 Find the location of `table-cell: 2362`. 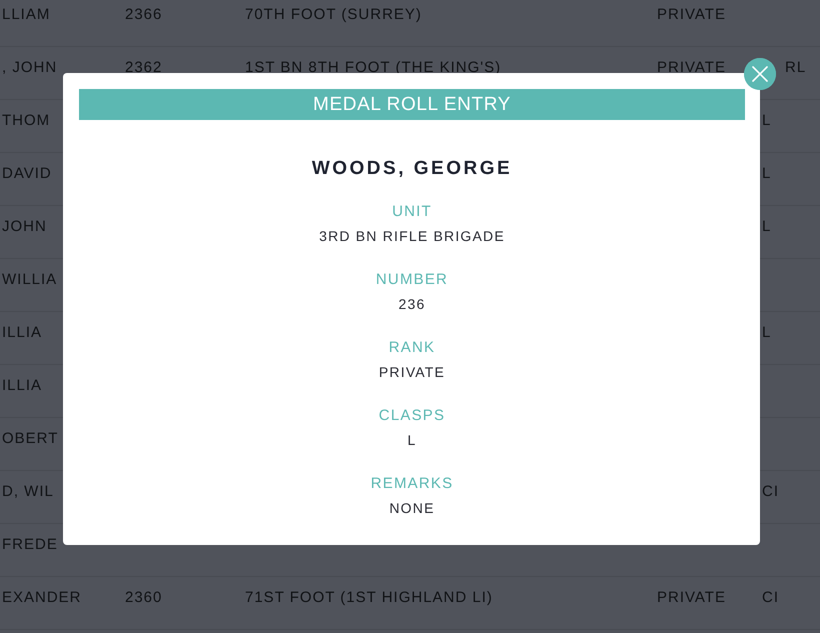

table-cell: 2362 is located at coordinates (143, 67).